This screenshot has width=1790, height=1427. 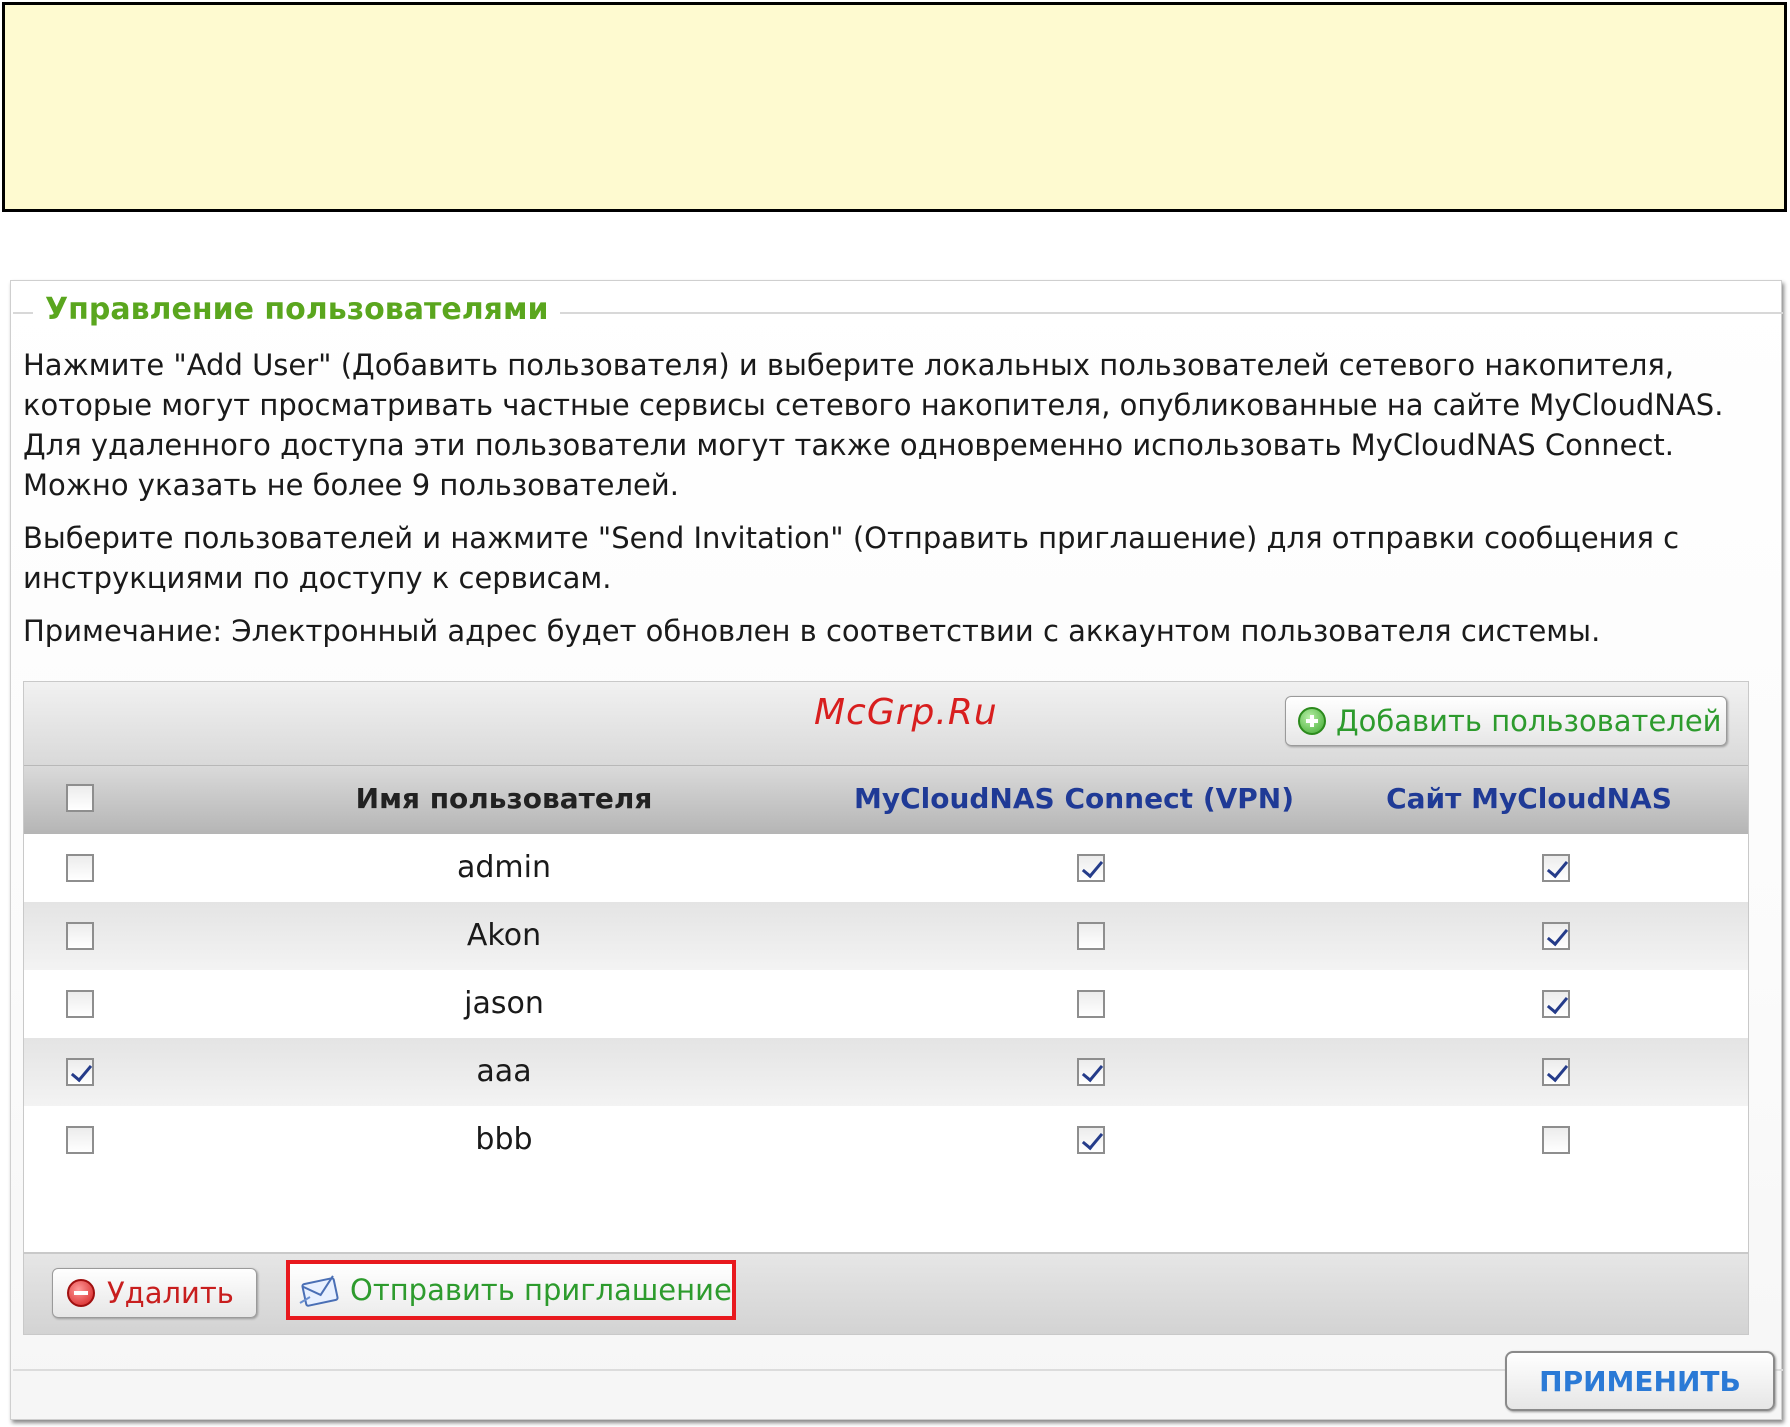 What do you see at coordinates (297, 309) in the screenshot?
I see `panel-title: Управление пользователями` at bounding box center [297, 309].